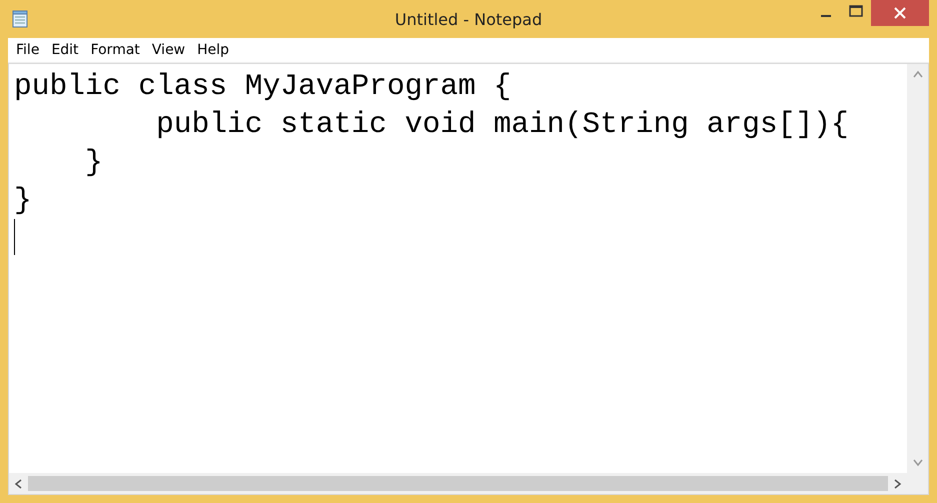  I want to click on close-icon, so click(900, 13).